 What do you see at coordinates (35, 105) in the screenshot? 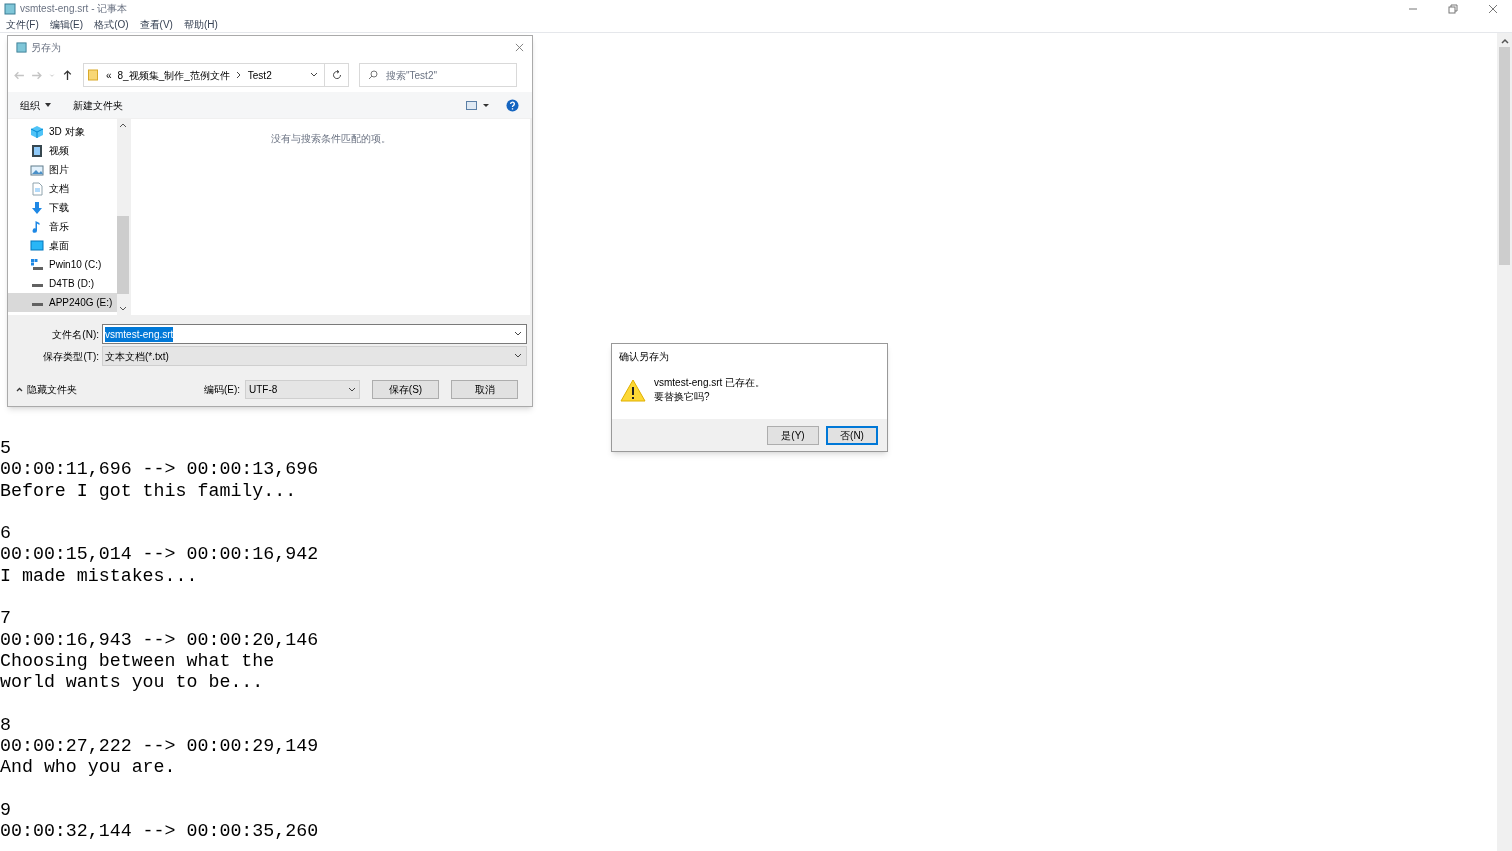
I see `toolbar-button: 组织` at bounding box center [35, 105].